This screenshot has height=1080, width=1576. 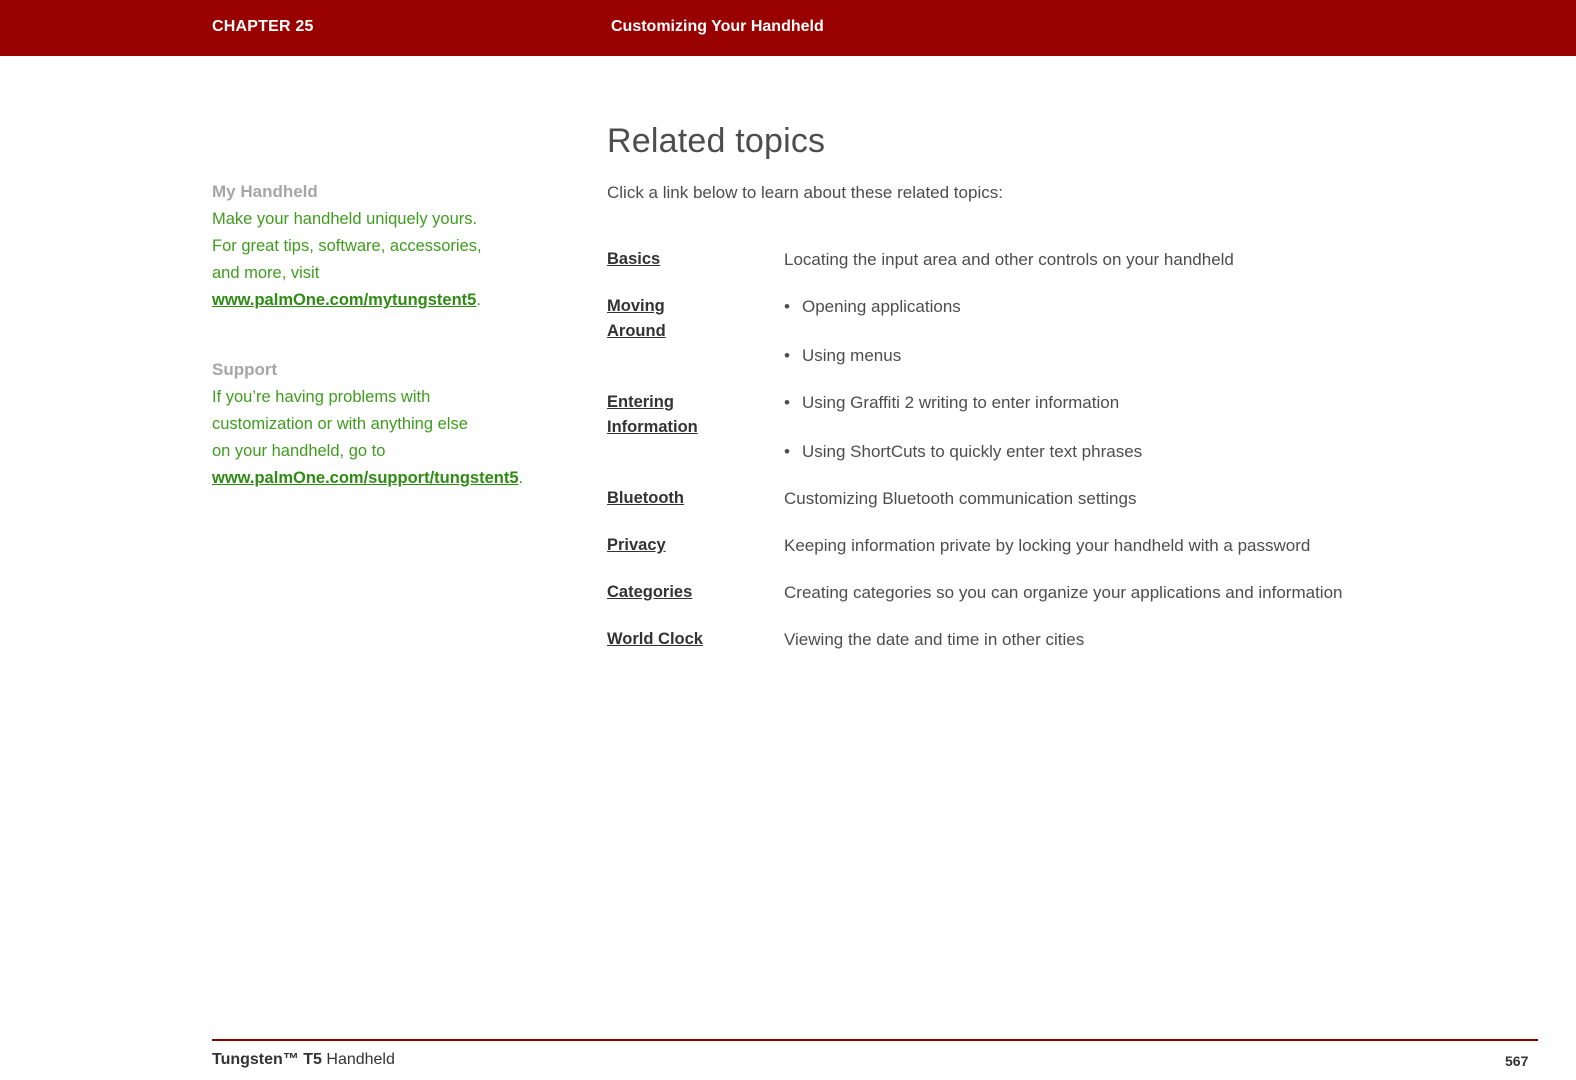 I want to click on page-title: Related topics, so click(x=716, y=141).